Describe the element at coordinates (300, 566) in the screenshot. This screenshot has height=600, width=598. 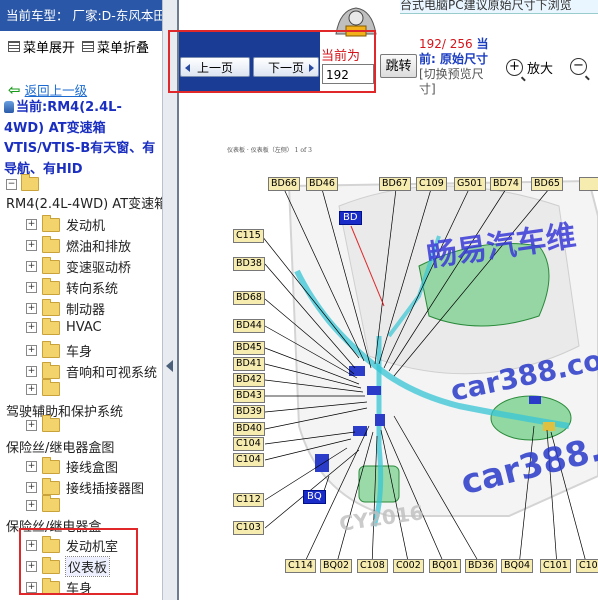
I see `connector-label: C114` at that location.